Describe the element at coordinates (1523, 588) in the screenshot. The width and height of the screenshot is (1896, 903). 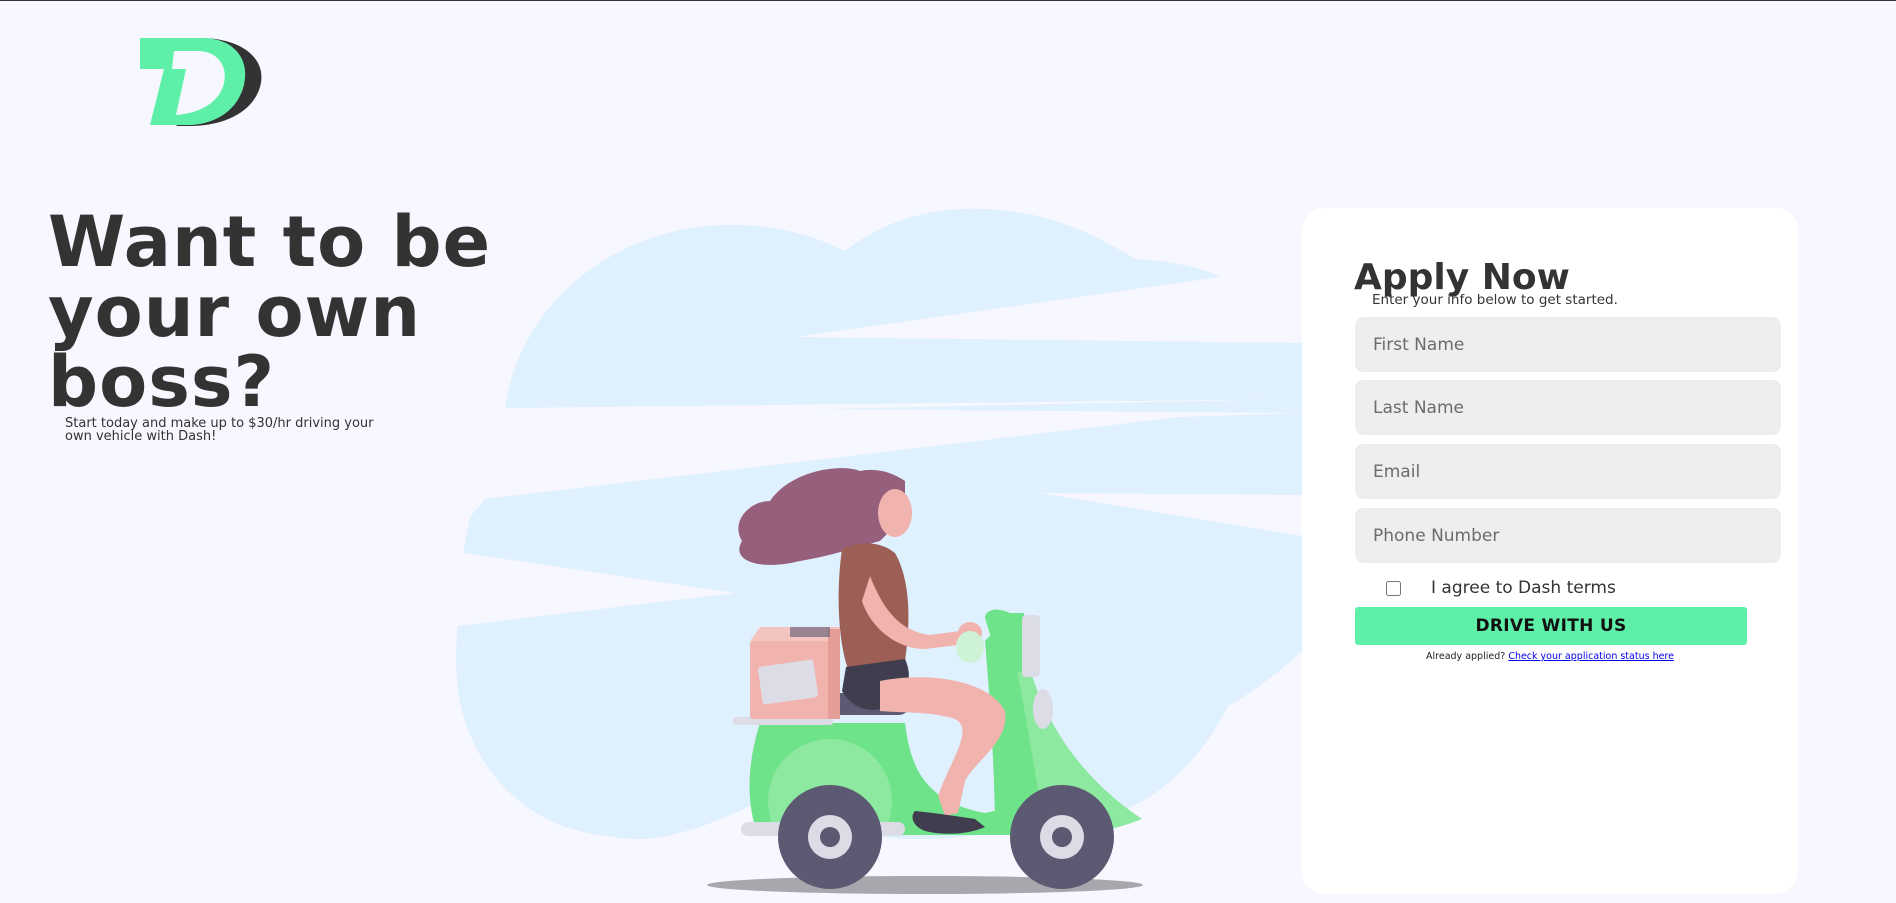
I see `terms-label: I agree to Dash terms` at that location.